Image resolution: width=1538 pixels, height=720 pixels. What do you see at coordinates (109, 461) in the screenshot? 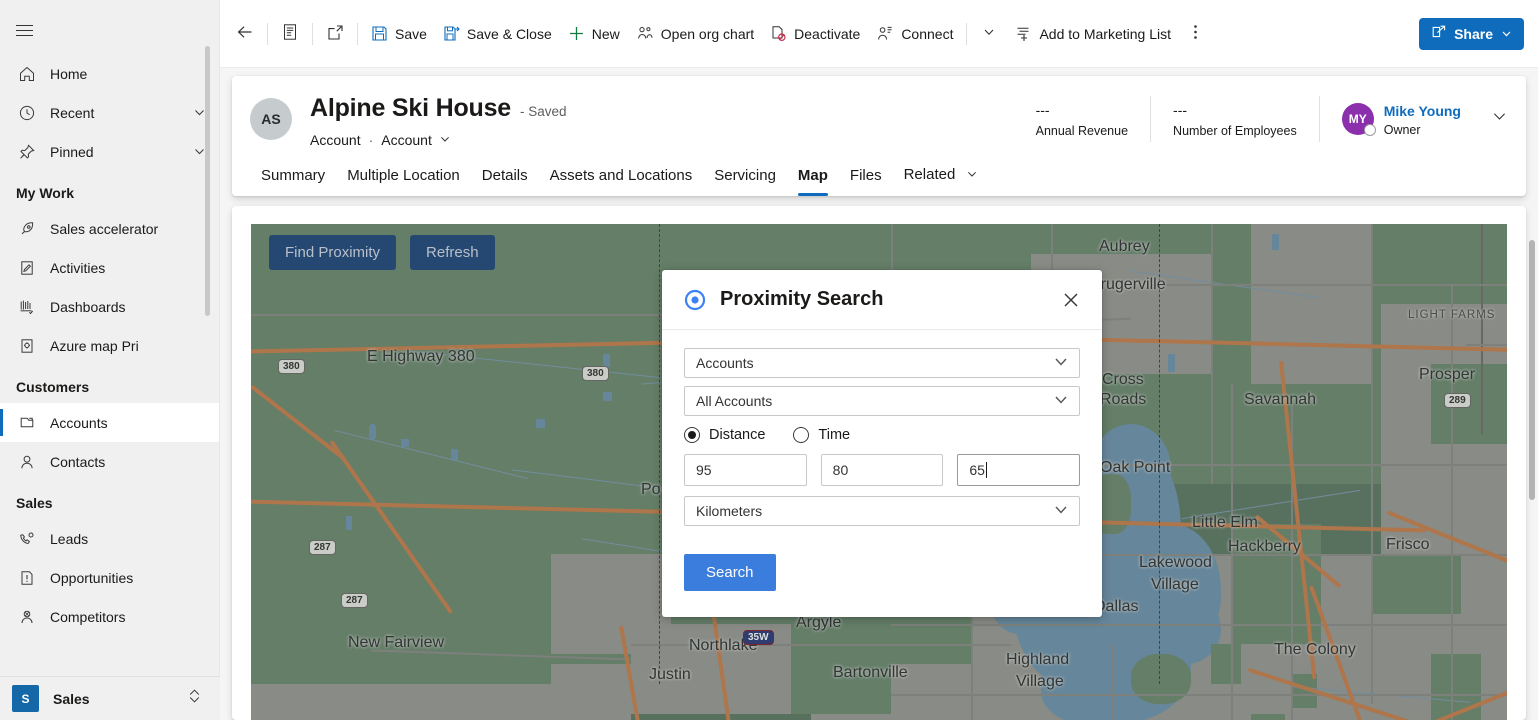
I see `sidebar-item-contacts: Contacts` at bounding box center [109, 461].